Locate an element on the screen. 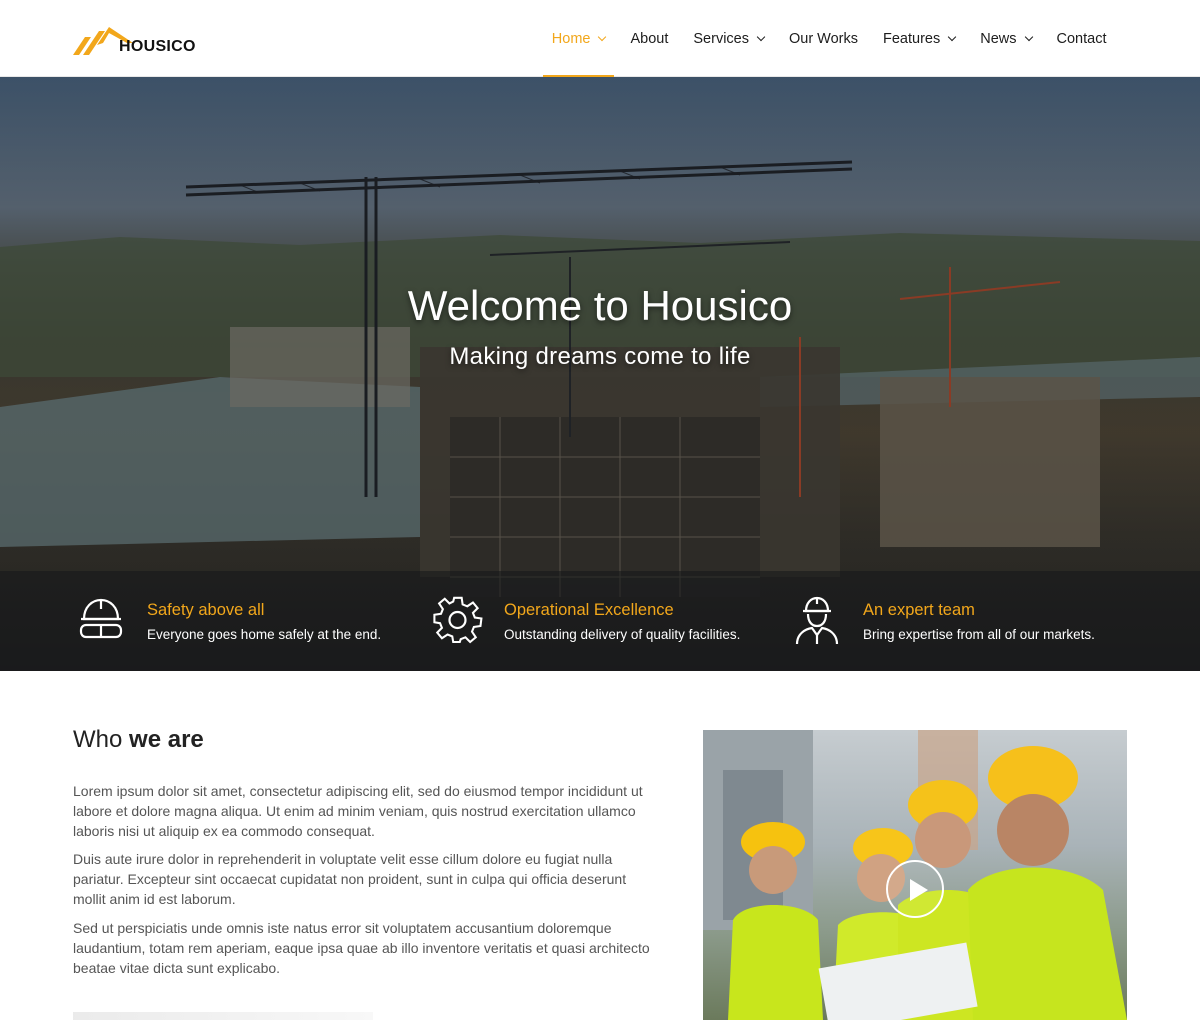  nav-label-our-works: Our Works is located at coordinates (823, 38).